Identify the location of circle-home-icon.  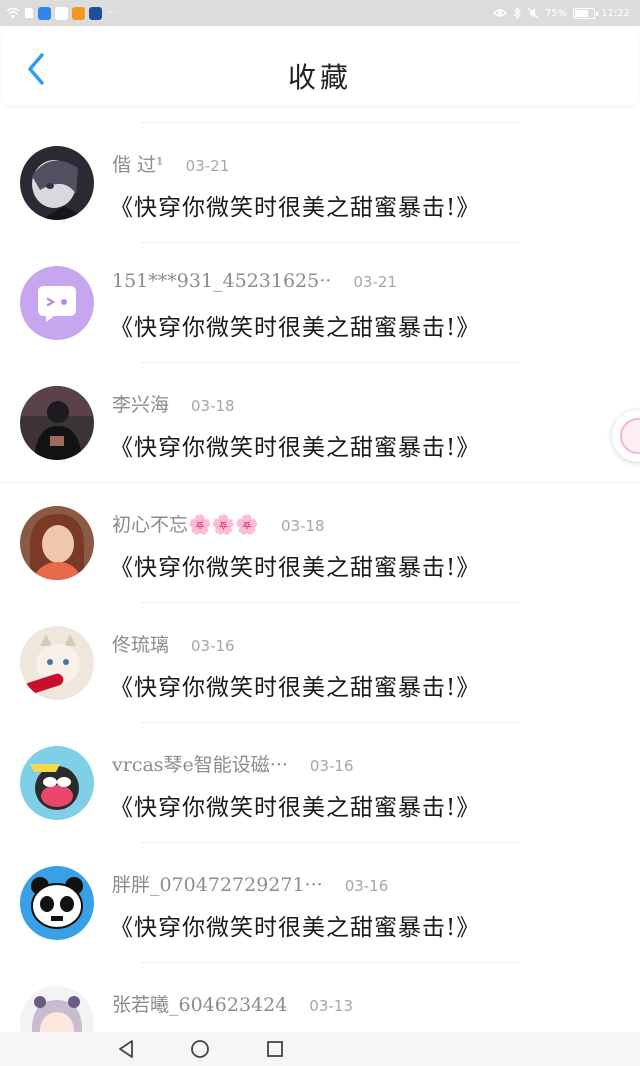
(200, 1049).